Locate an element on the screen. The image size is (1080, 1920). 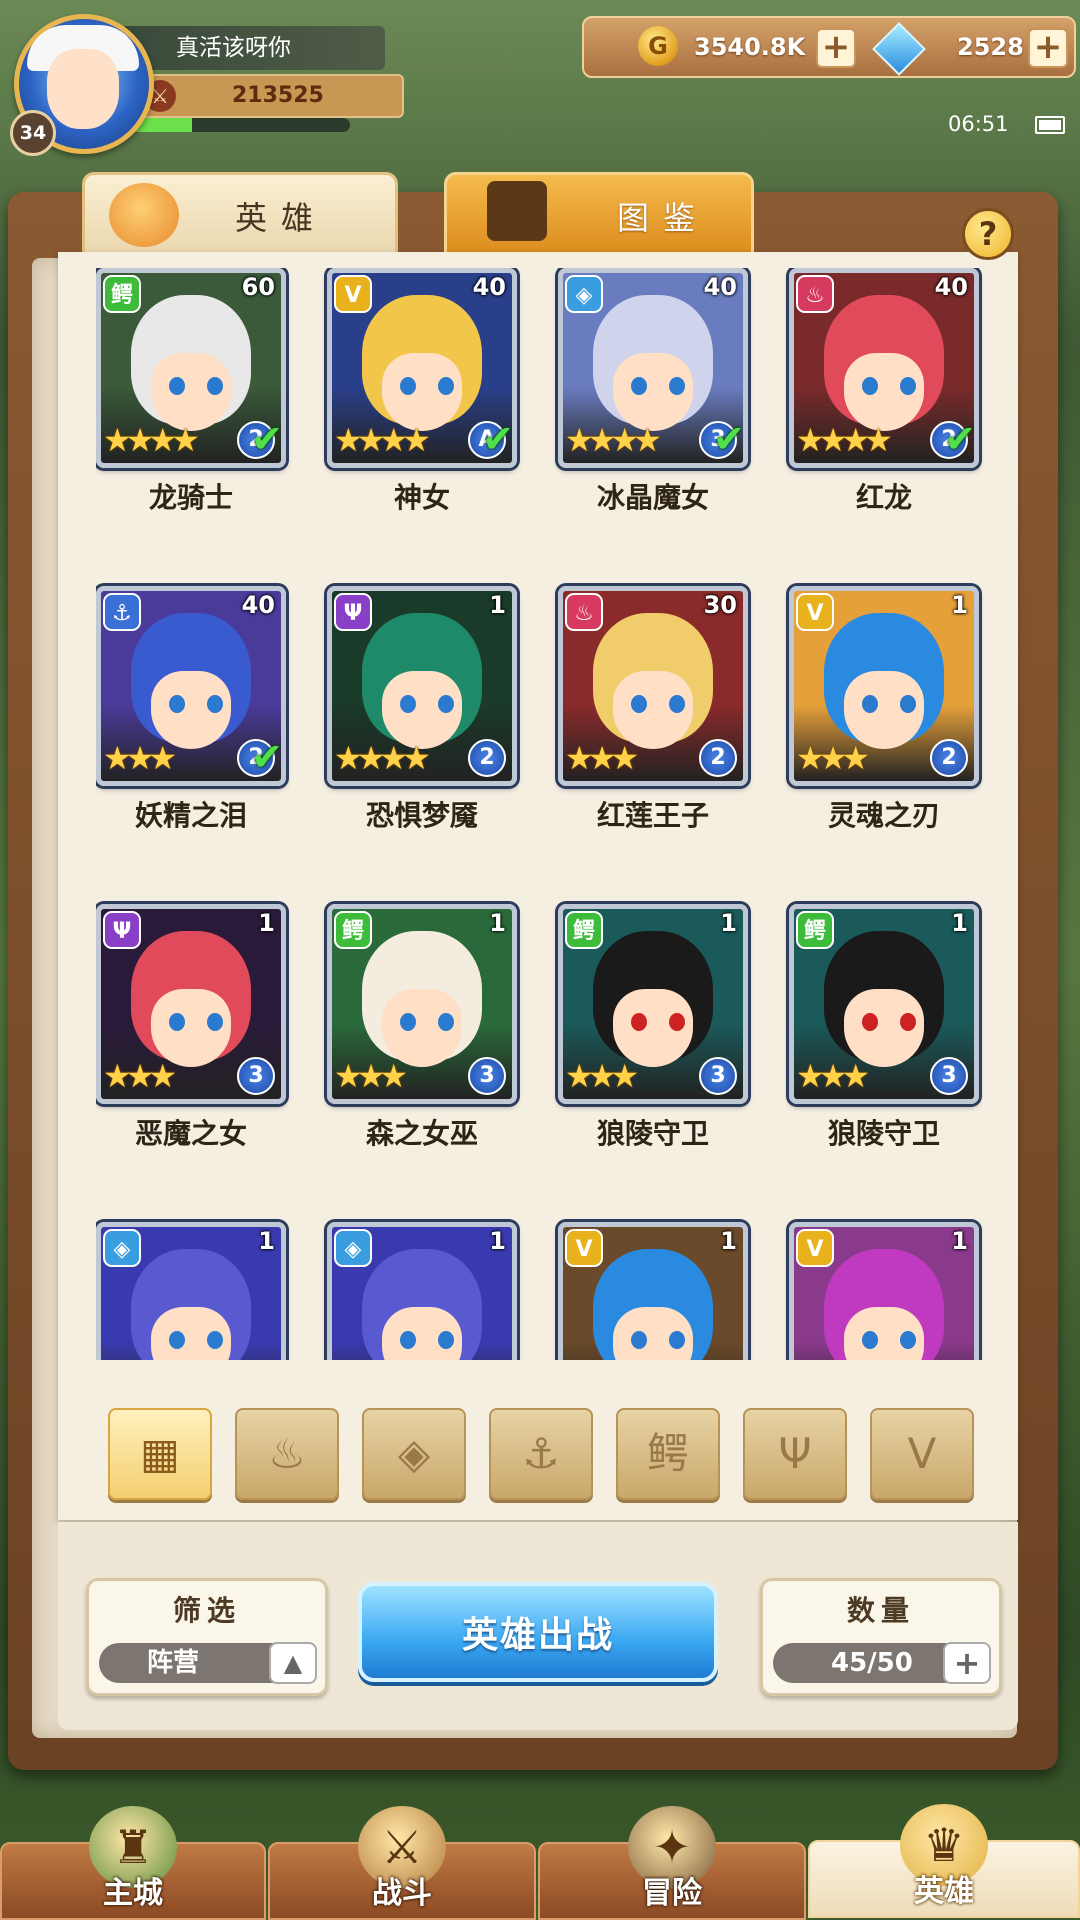
hero-portrait: ◈ 40 ★★★★ 3 ✔ is located at coordinates (653, 368).